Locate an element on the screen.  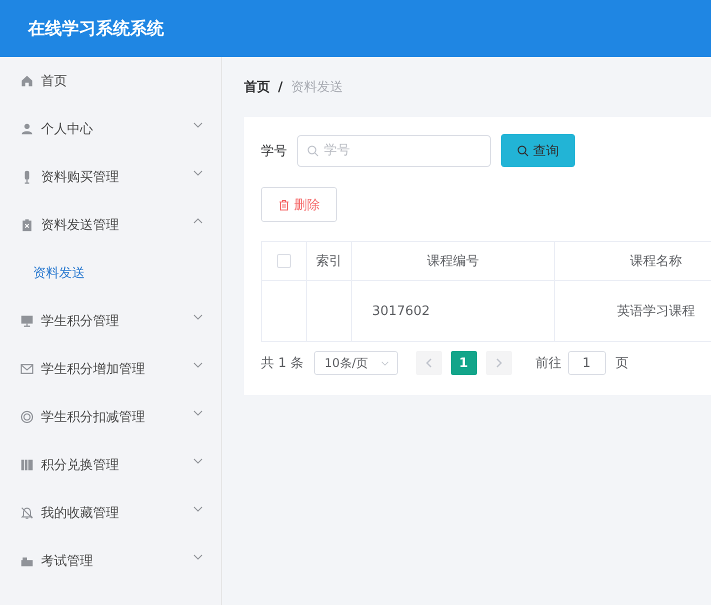
page-size-select: 10条/页 is located at coordinates (356, 363).